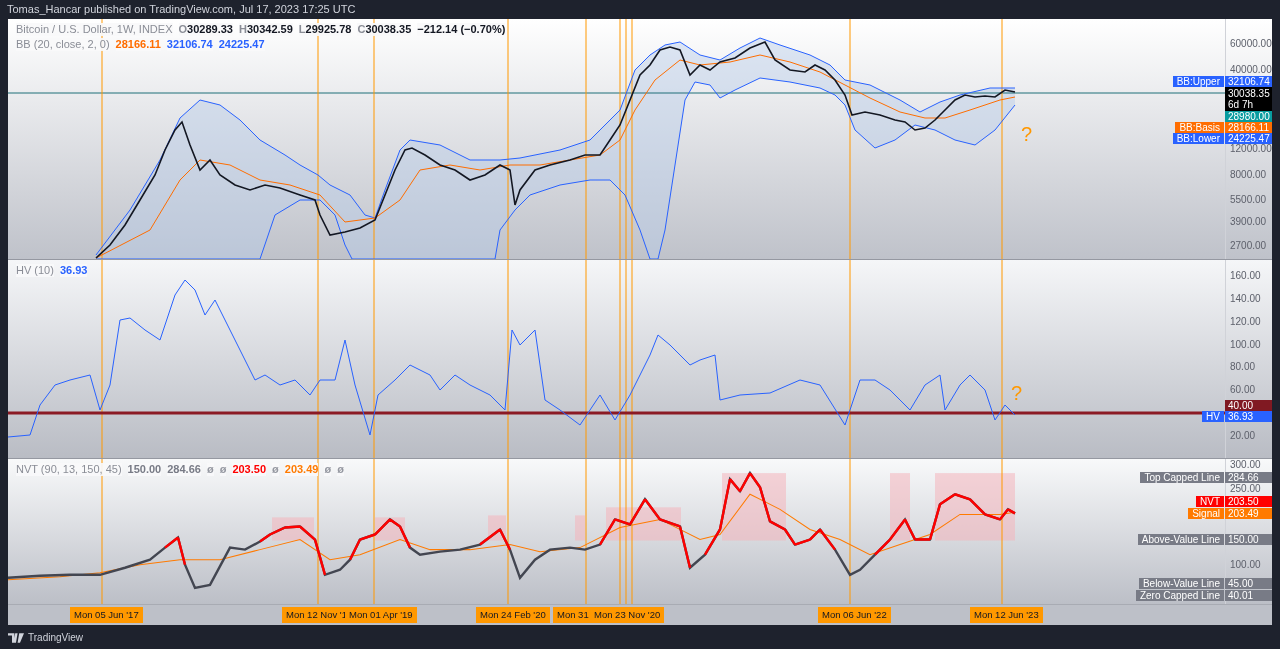 This screenshot has width=1280, height=649. I want to click on date-marker: Mon 24 Feb '20, so click(513, 615).